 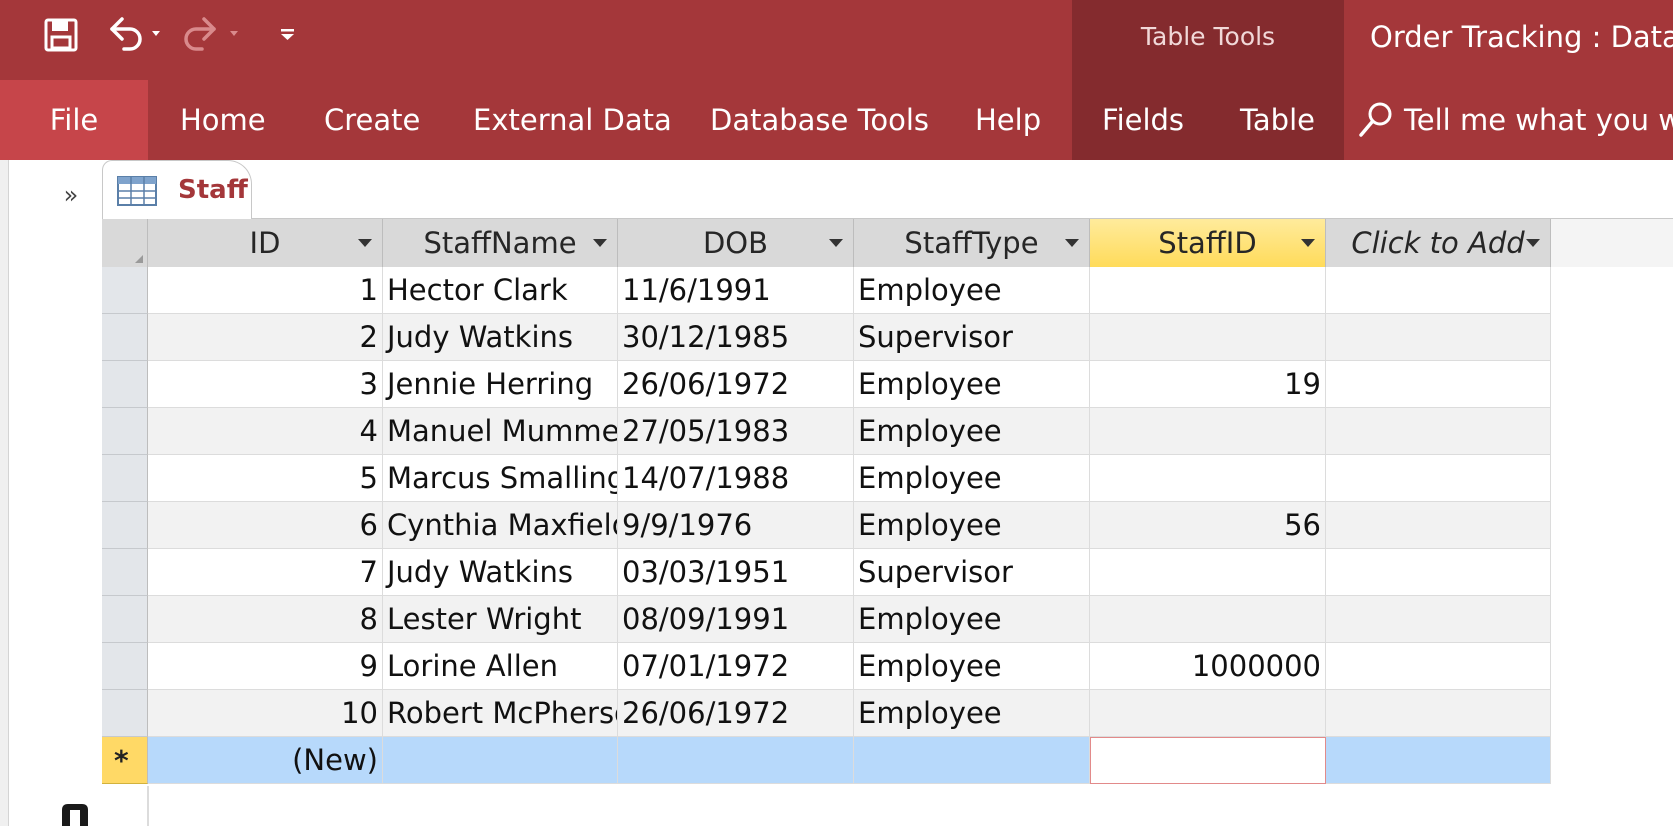 I want to click on customize-qat-button, so click(x=288, y=35).